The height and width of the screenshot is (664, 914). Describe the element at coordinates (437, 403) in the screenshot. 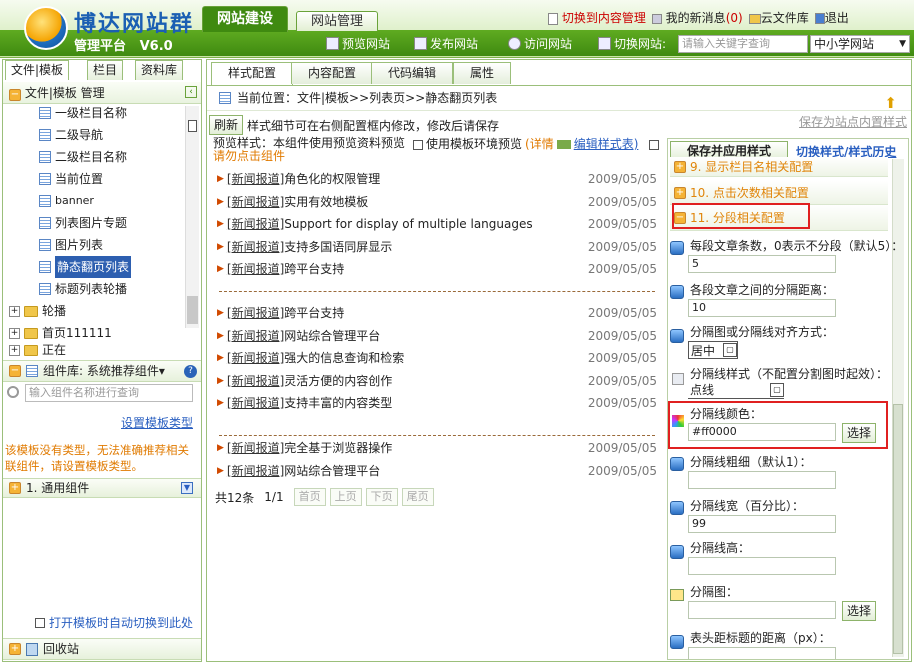

I see `news-item: ▶ [新闻报道] 支持丰富的内容类型 2009/05/05` at that location.